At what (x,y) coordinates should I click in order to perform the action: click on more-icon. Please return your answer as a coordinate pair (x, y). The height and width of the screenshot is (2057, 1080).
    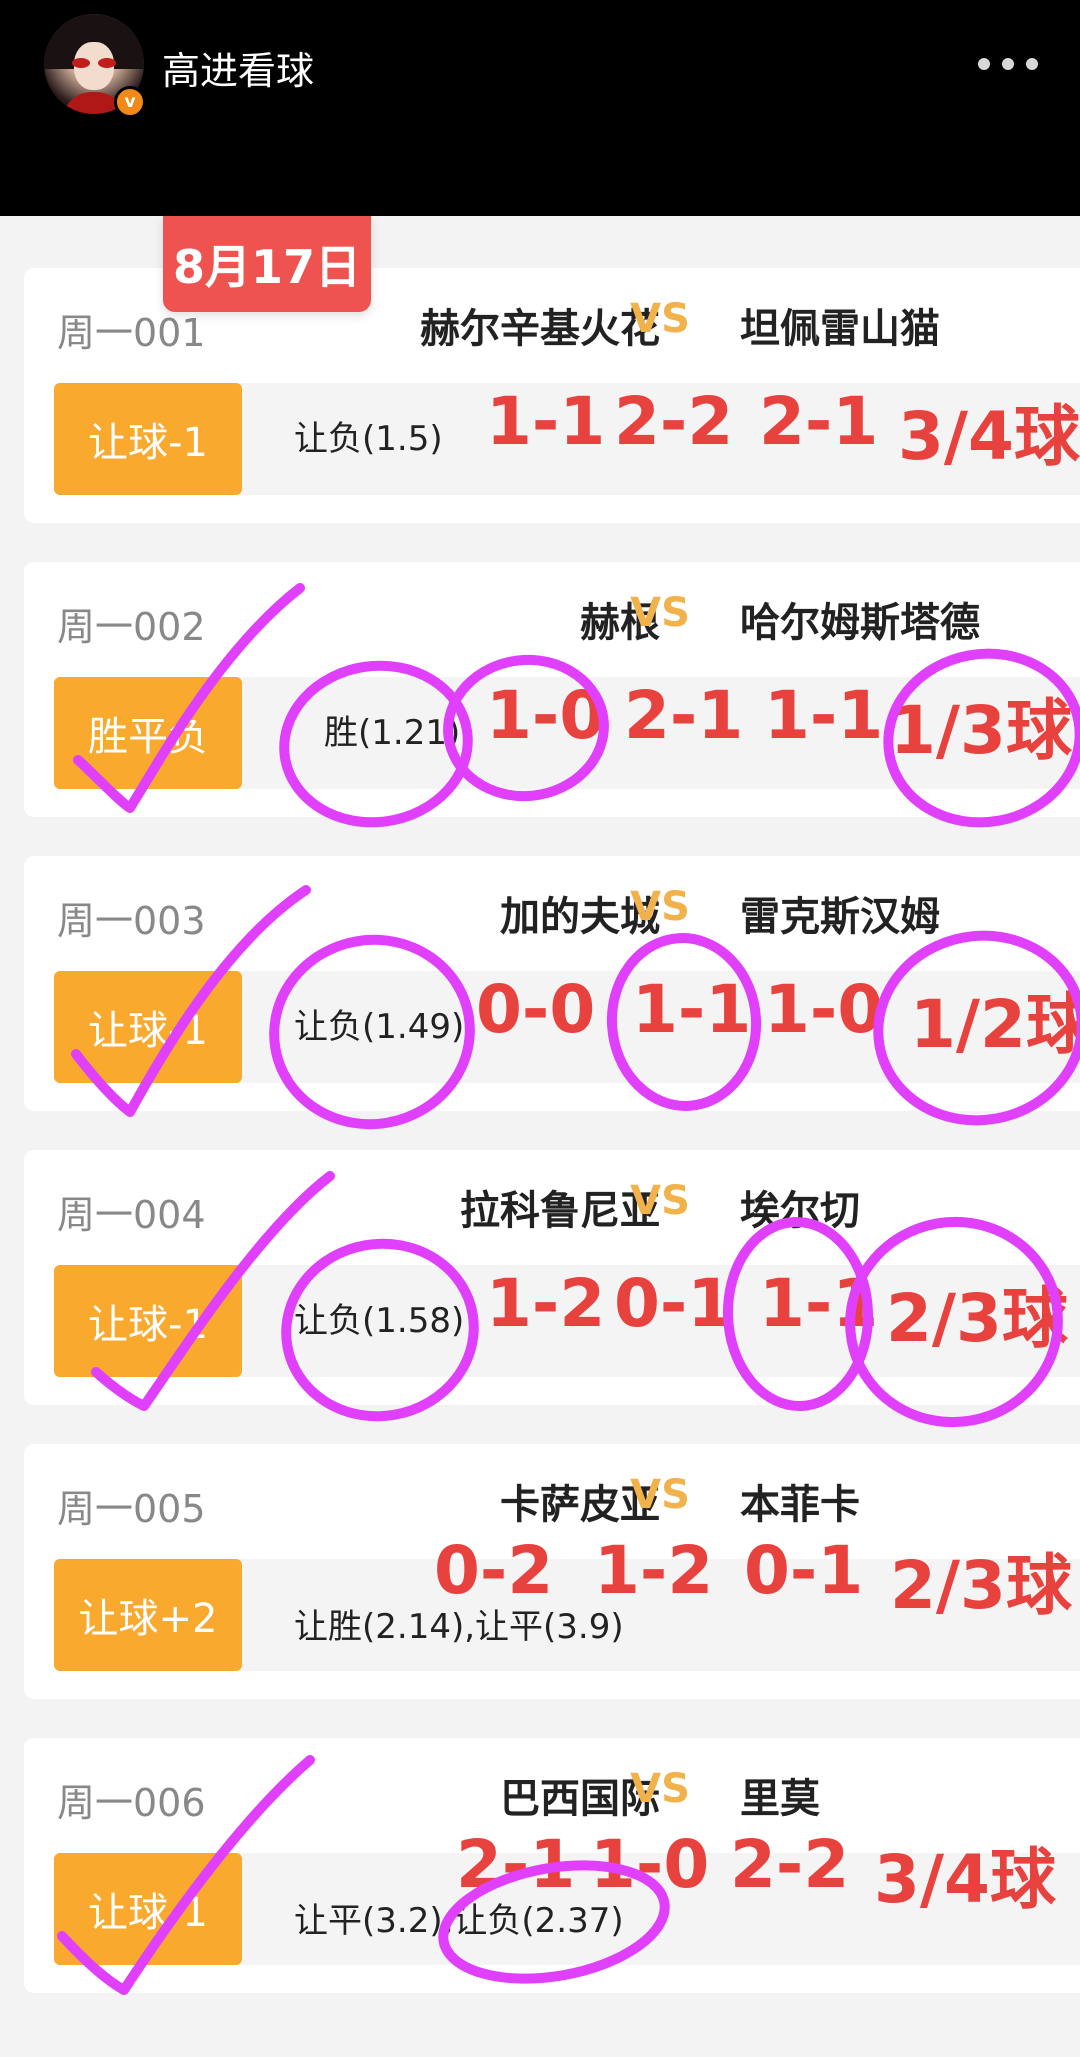
    Looking at the image, I should click on (1008, 64).